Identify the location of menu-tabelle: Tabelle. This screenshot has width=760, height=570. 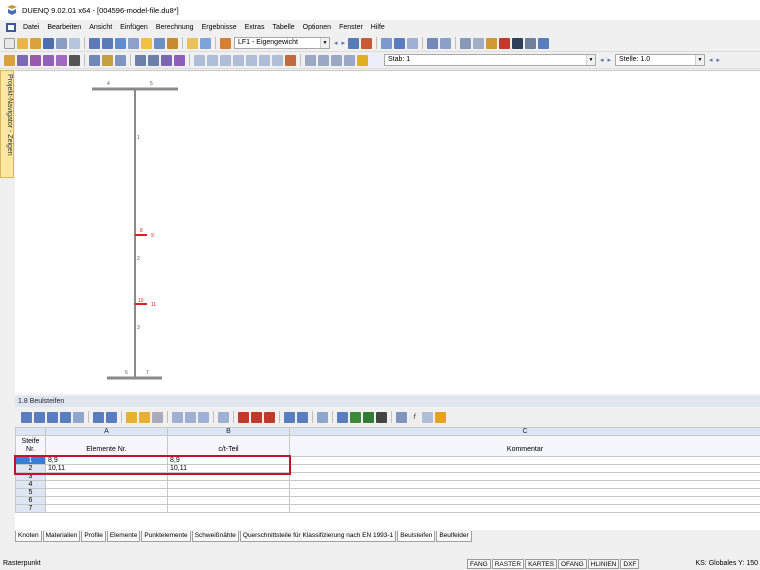
(283, 27).